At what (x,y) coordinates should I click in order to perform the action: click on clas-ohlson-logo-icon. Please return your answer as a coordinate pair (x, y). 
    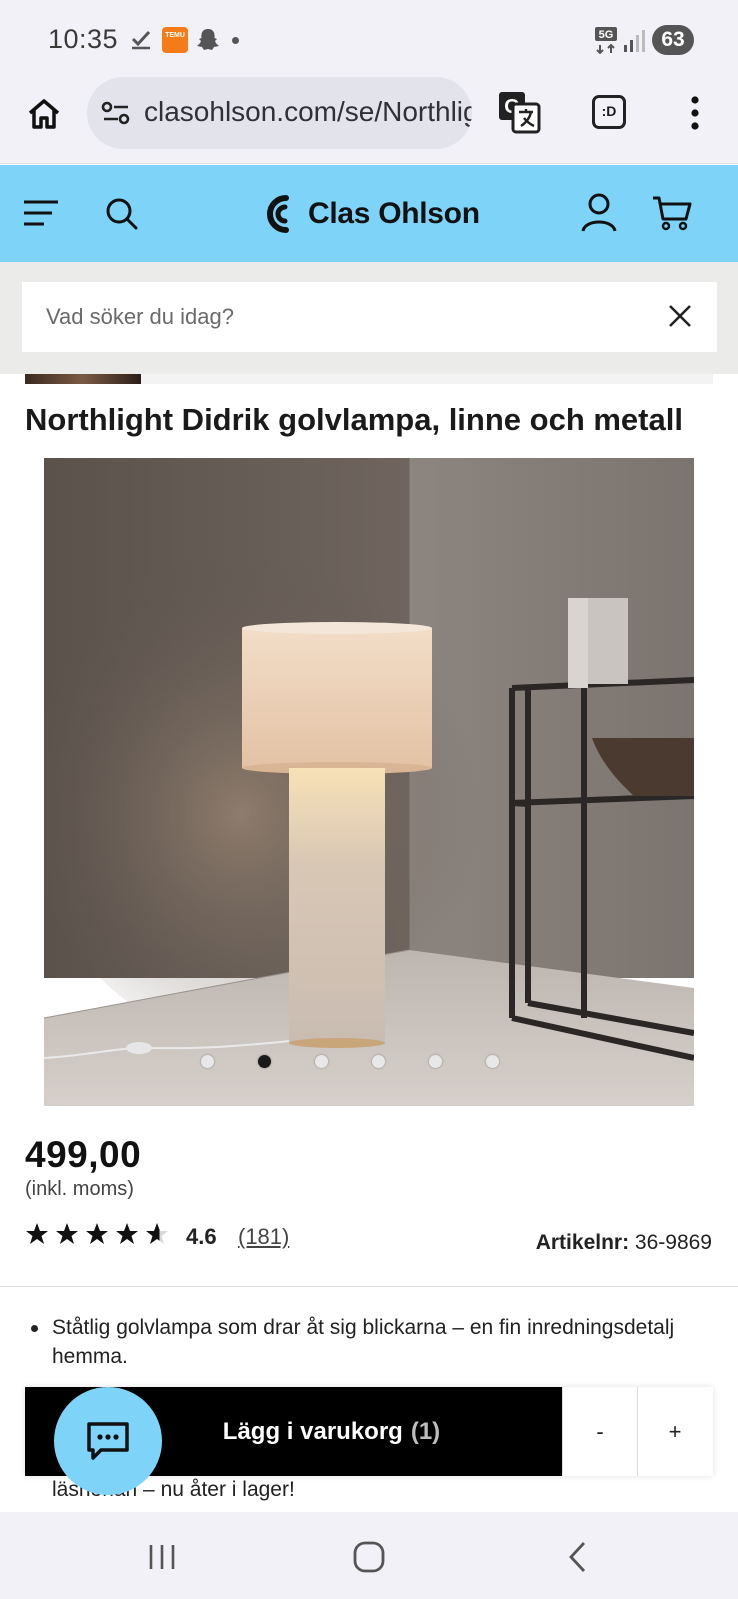
    Looking at the image, I should click on (278, 214).